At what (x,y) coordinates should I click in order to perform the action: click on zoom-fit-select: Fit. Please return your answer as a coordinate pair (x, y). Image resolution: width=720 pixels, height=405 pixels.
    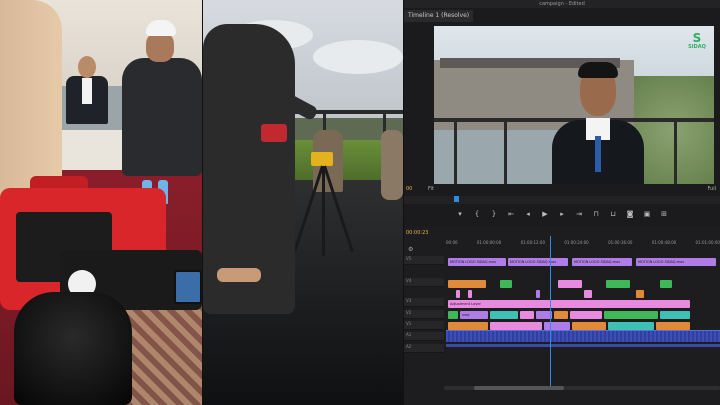
    Looking at the image, I should click on (431, 189).